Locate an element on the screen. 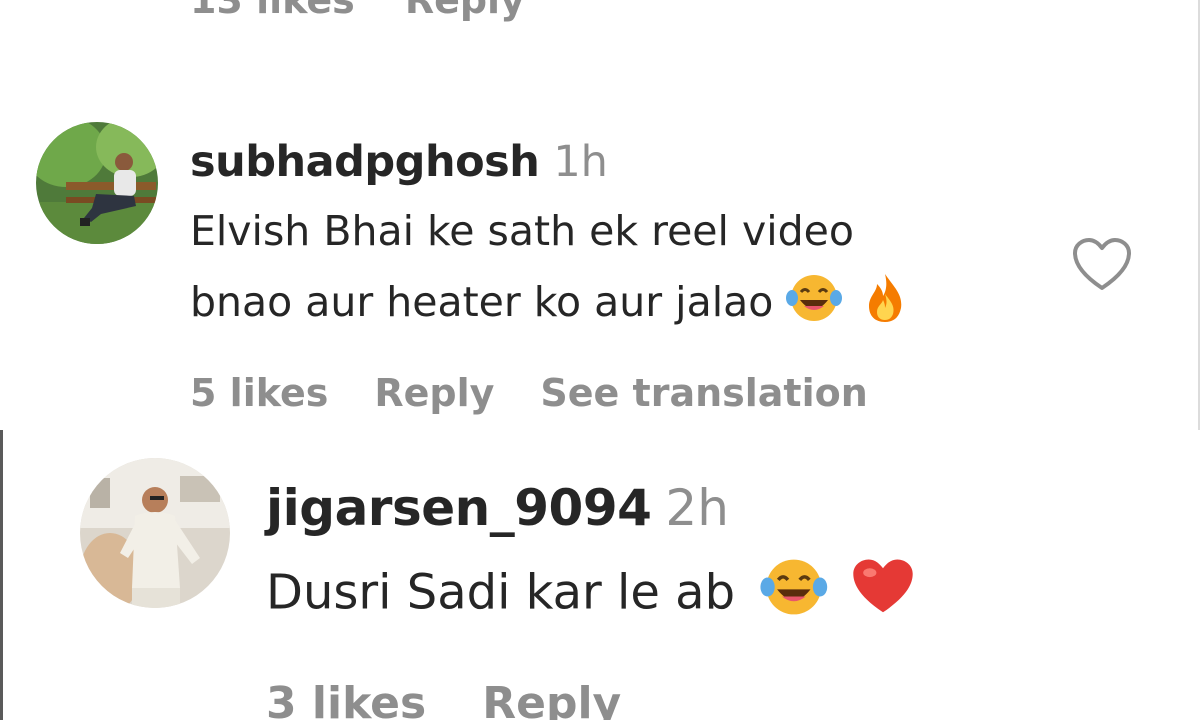 This screenshot has height=720, width=1200. comment-time: 1h is located at coordinates (580, 162).